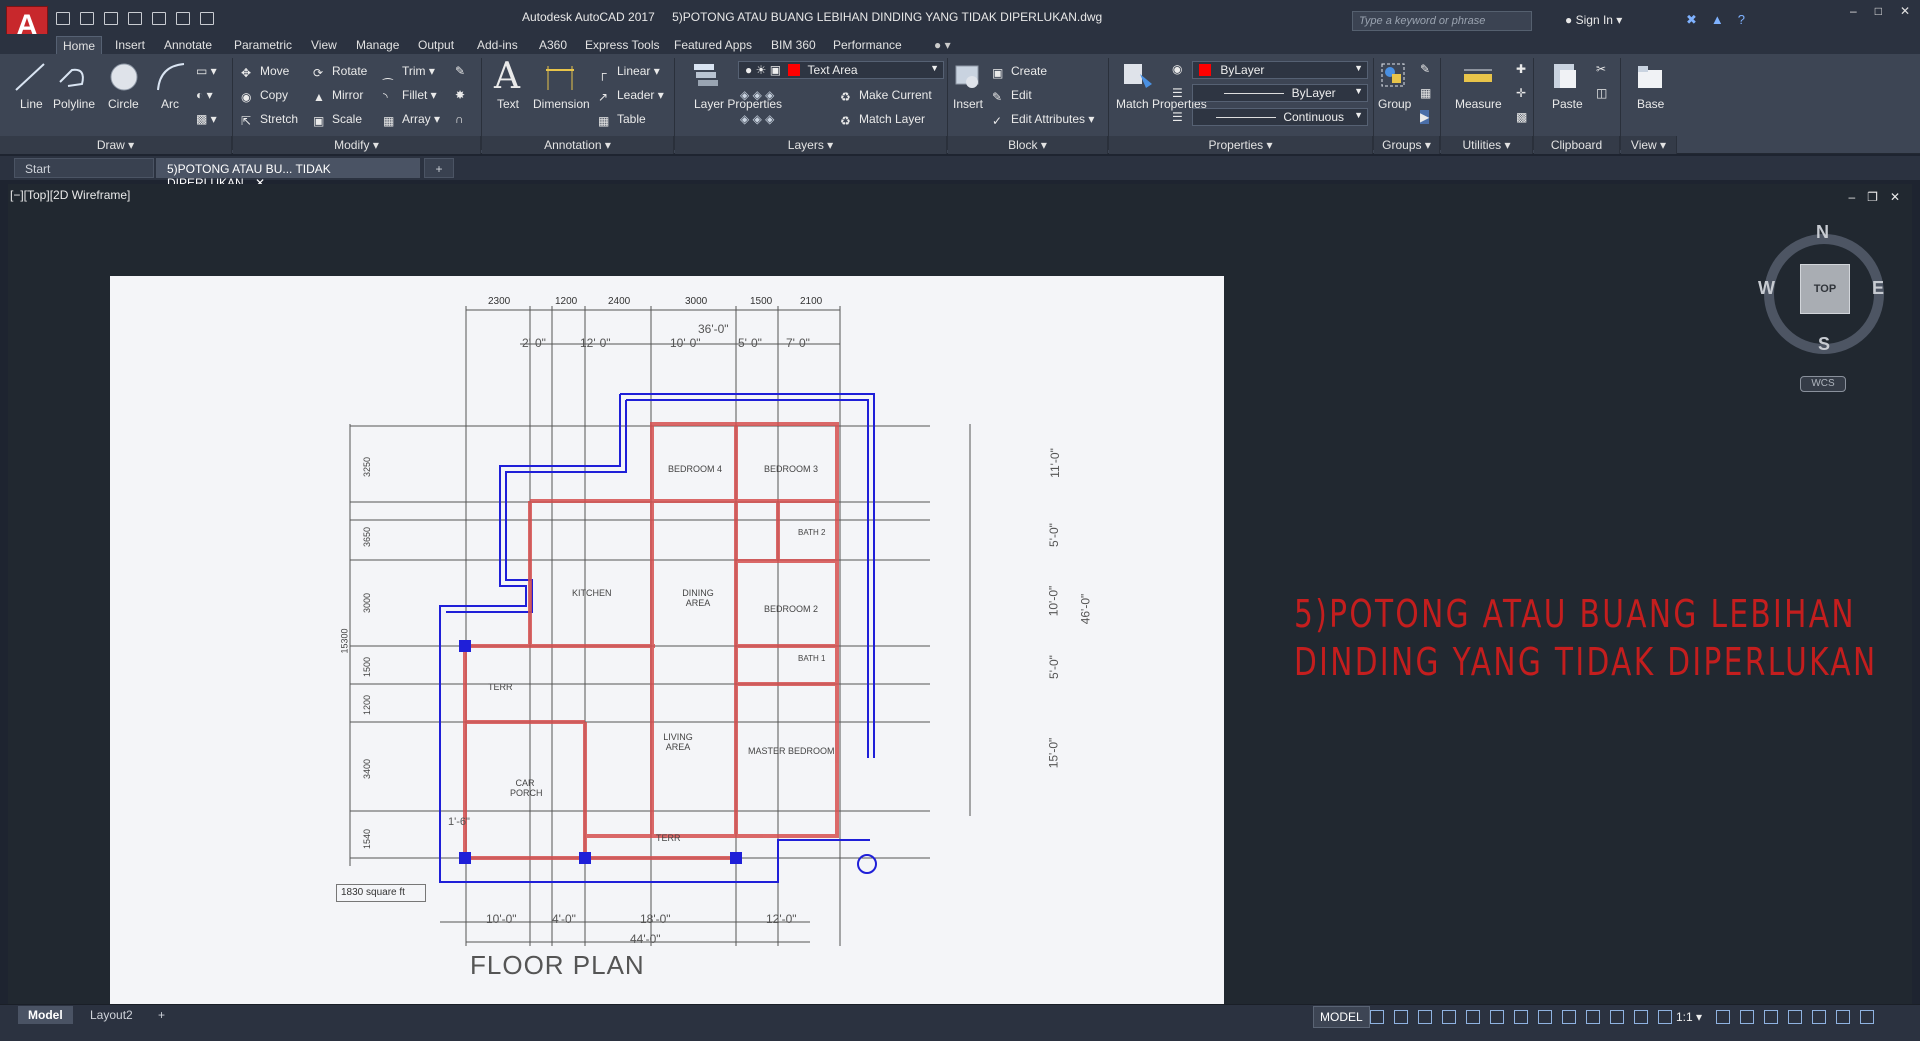  I want to click on clean-screen-icon, so click(1843, 1017).